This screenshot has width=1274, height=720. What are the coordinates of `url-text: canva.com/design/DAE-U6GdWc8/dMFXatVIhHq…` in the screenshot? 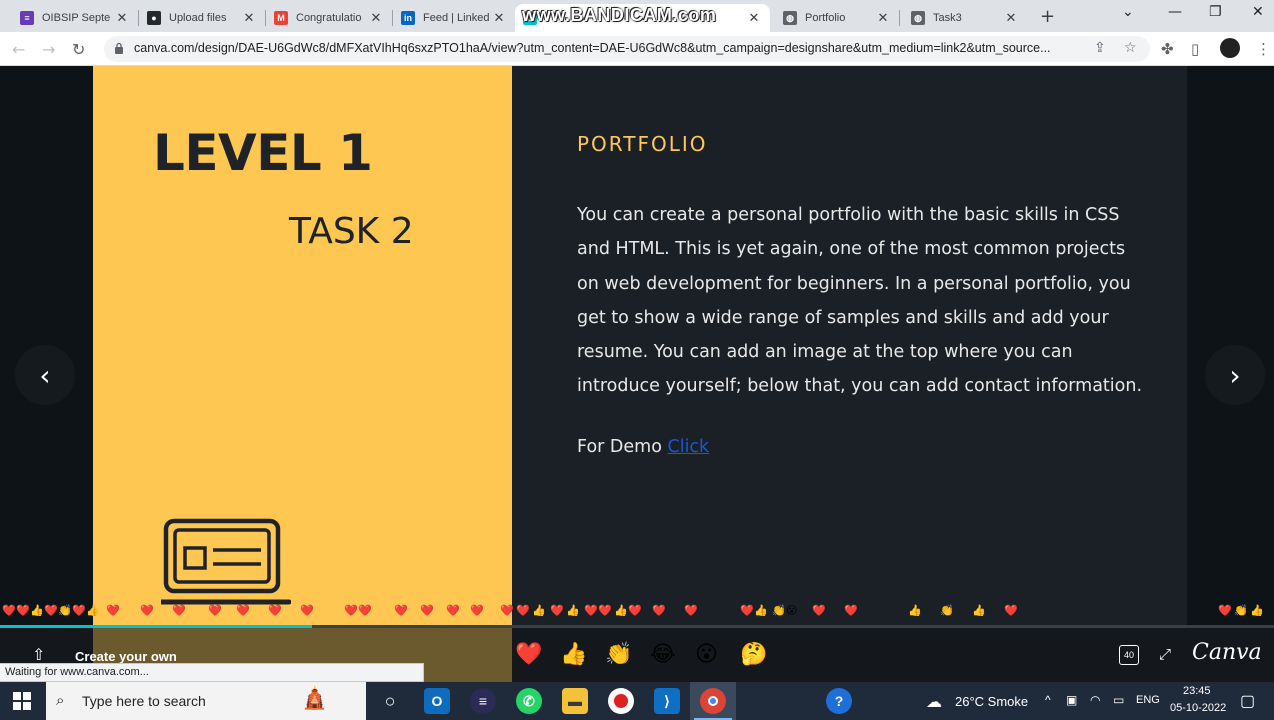 It's located at (592, 48).